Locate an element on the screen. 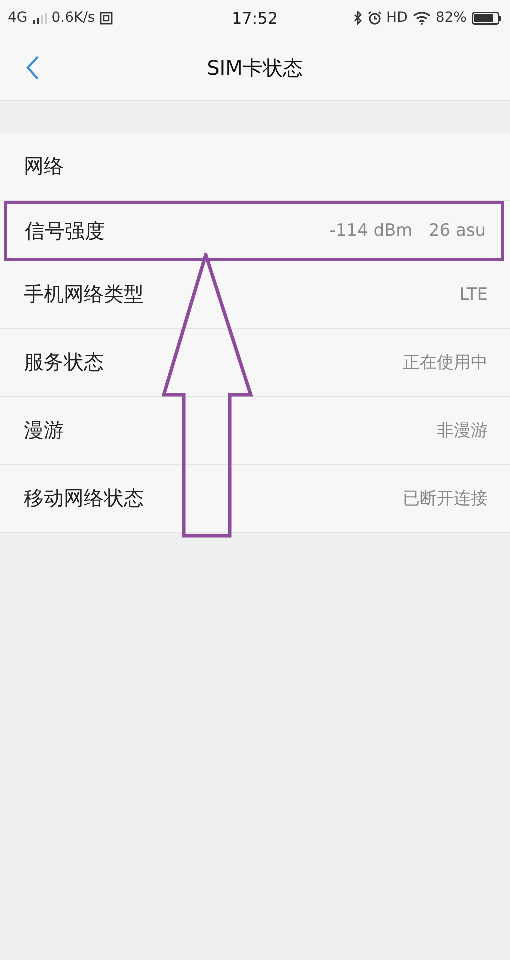 Image resolution: width=510 pixels, height=960 pixels. row-value: -114 dBm 26 asu is located at coordinates (408, 231).